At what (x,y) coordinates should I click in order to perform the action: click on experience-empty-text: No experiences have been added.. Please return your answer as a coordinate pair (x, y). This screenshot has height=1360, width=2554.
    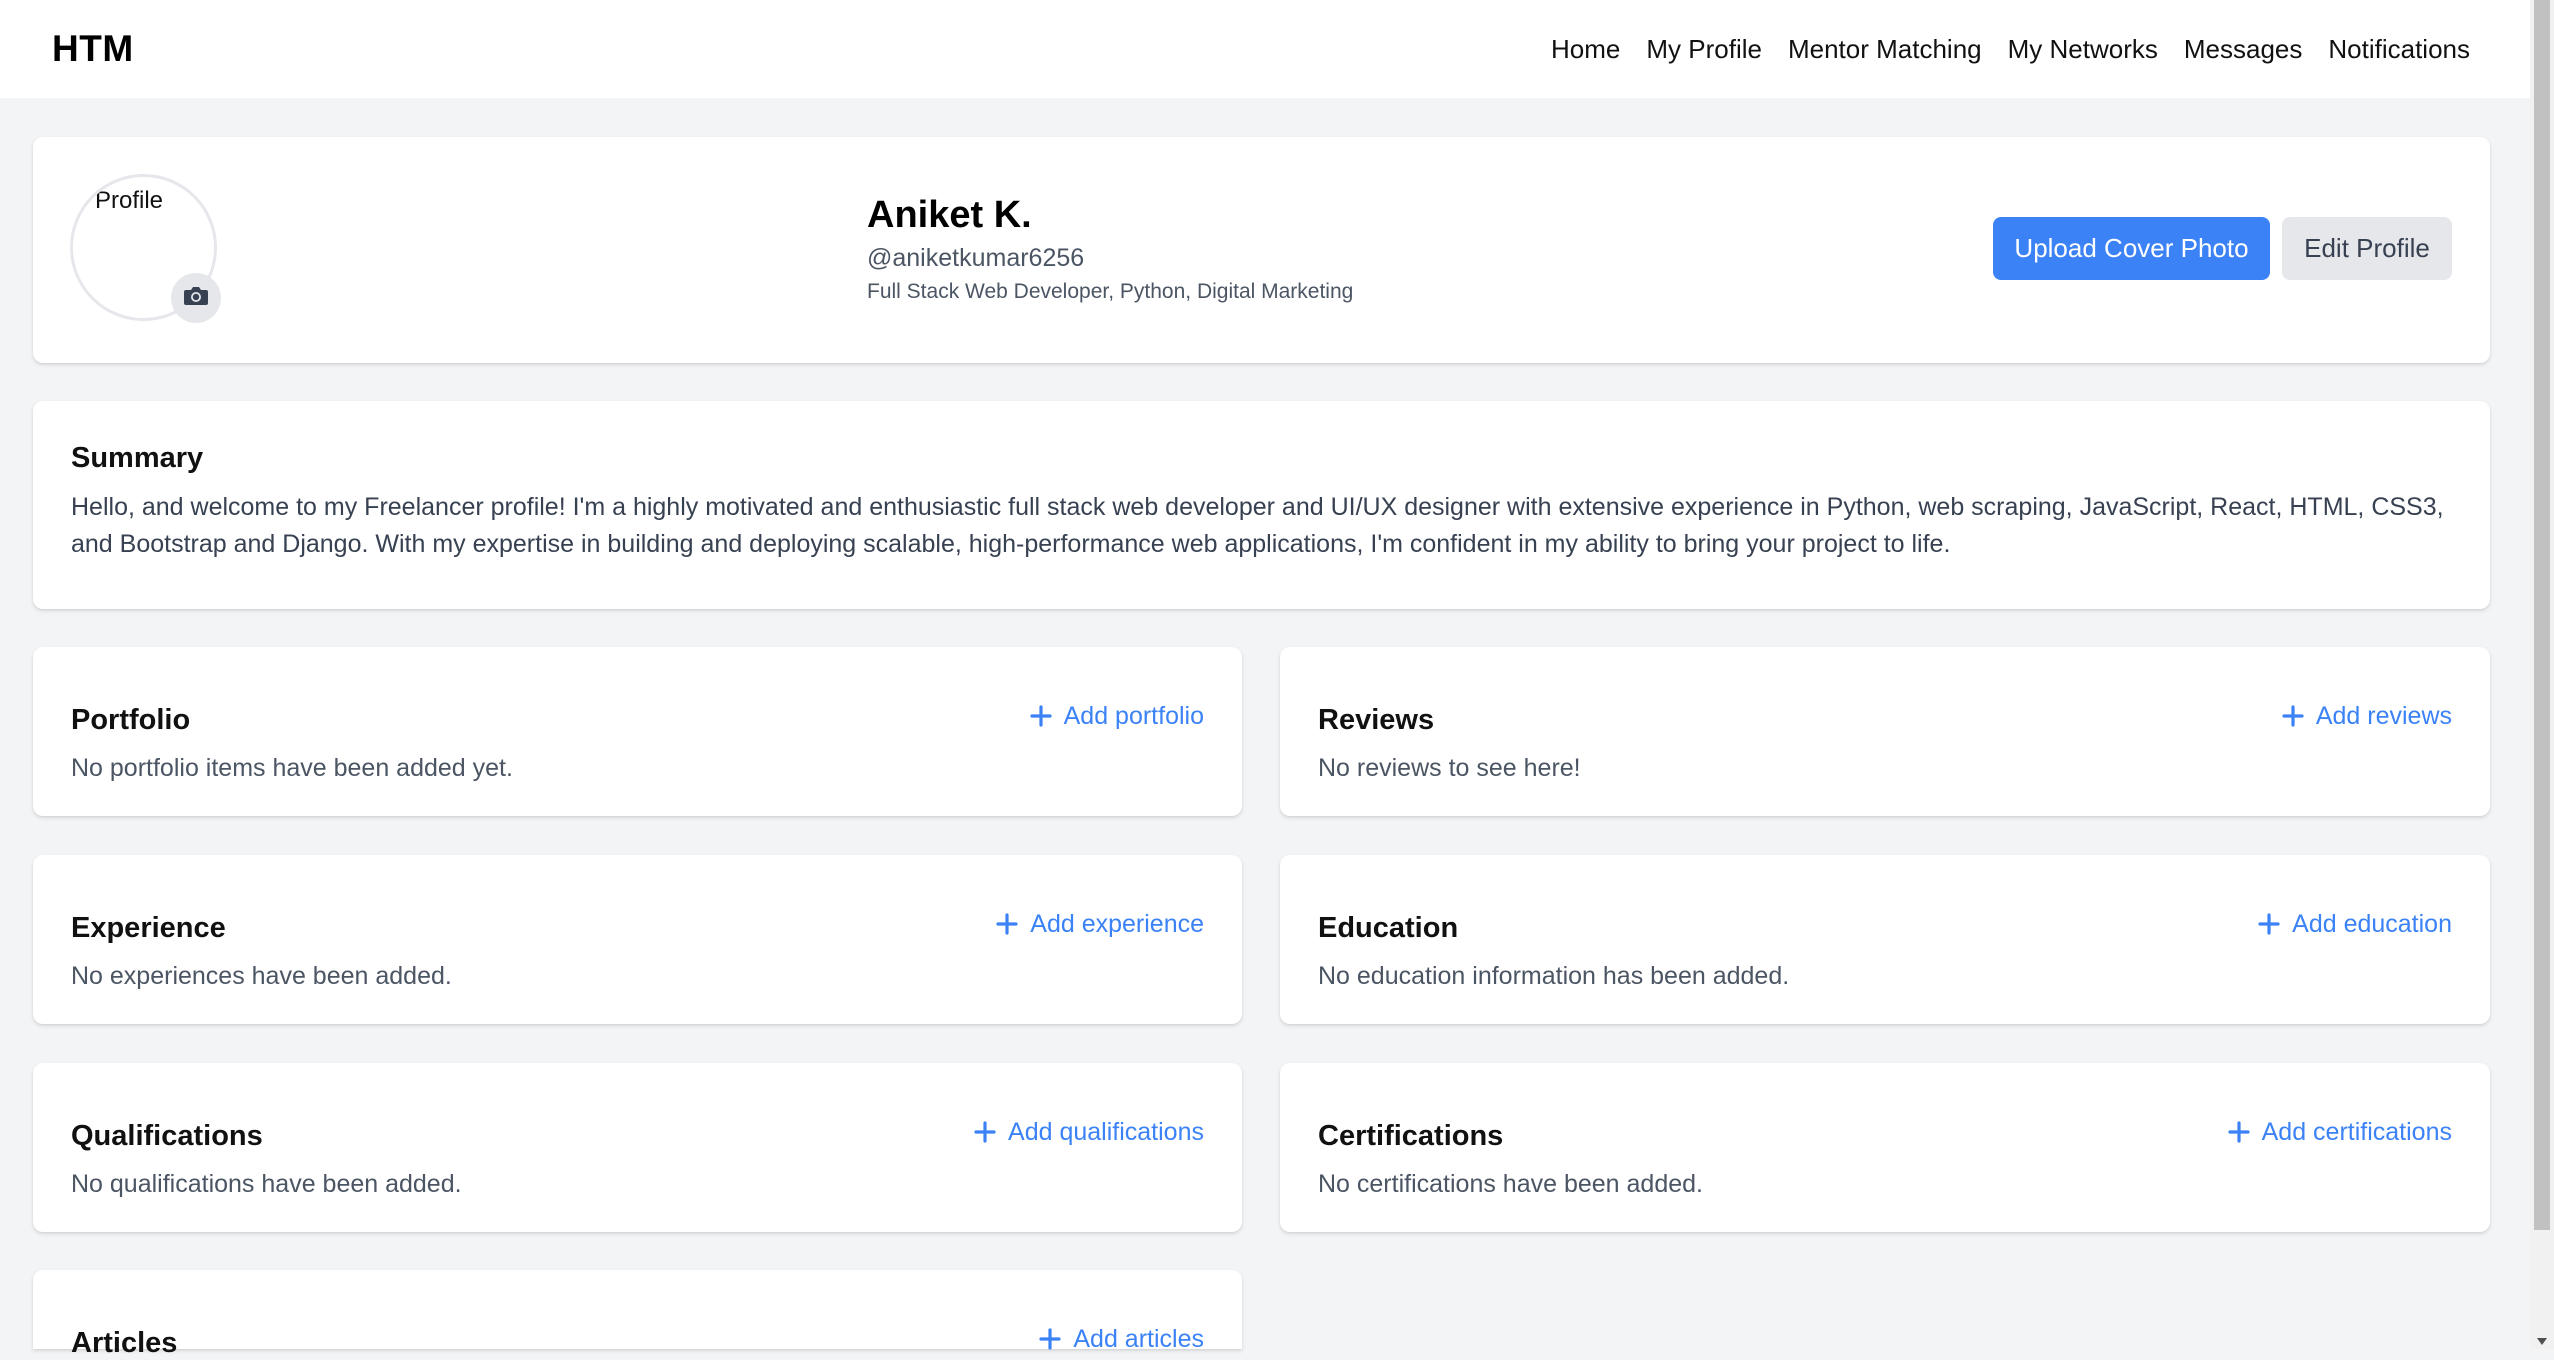
    Looking at the image, I should click on (261, 976).